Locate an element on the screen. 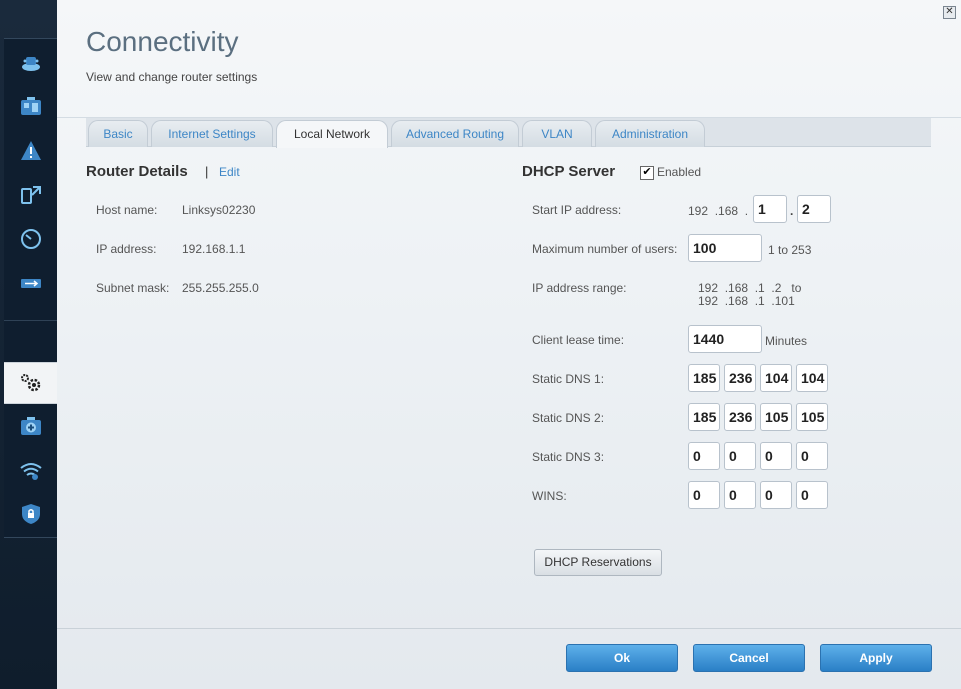 The image size is (961, 689). devices-icon is located at coordinates (30, 106).